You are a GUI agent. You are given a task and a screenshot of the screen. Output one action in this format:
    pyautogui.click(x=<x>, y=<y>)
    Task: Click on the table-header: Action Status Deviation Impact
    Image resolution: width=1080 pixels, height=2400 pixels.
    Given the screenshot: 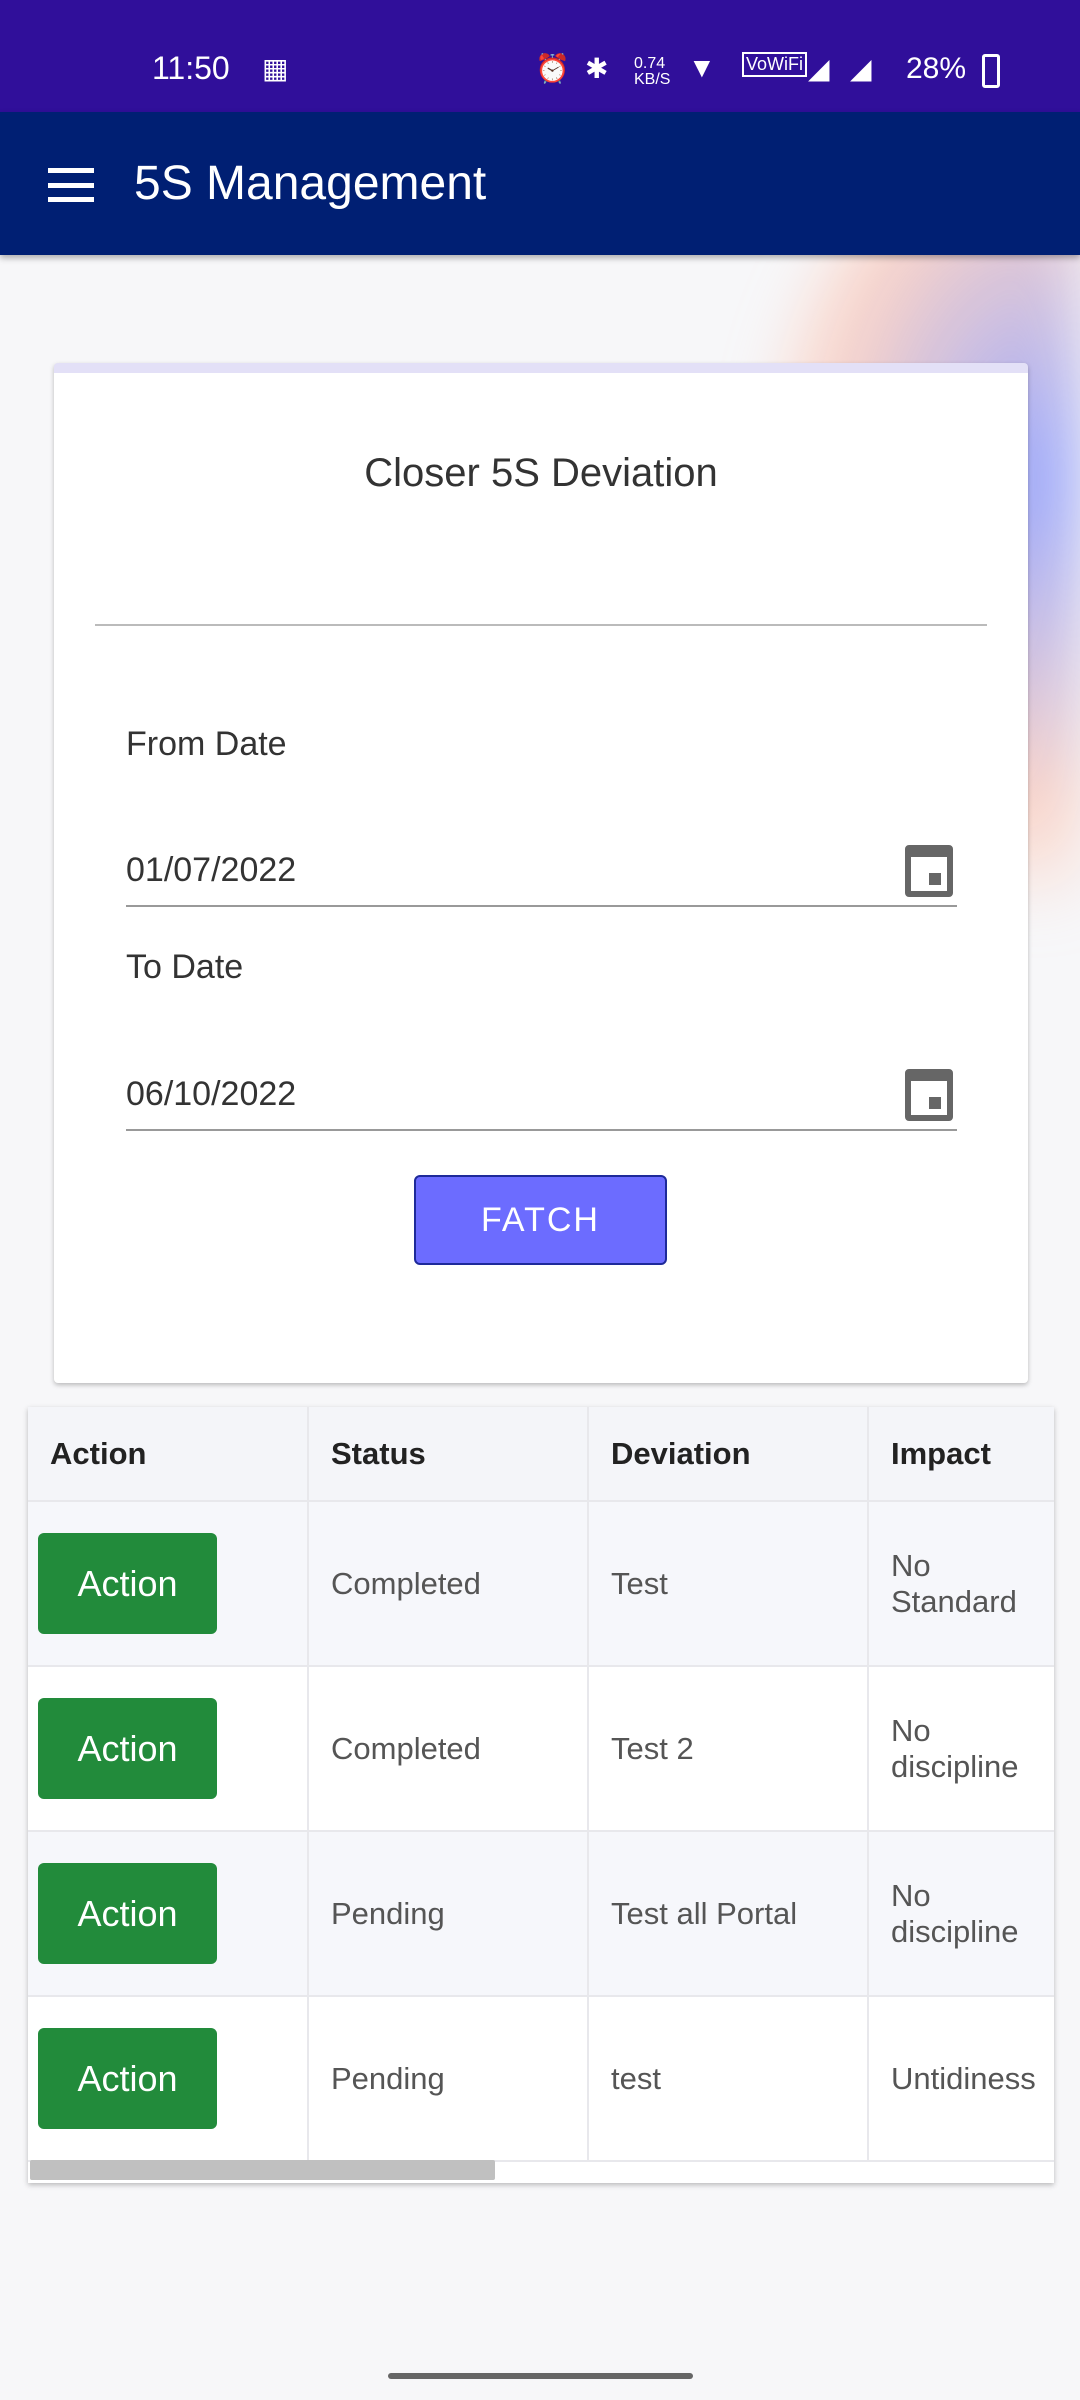 What is the action you would take?
    pyautogui.click(x=541, y=1454)
    